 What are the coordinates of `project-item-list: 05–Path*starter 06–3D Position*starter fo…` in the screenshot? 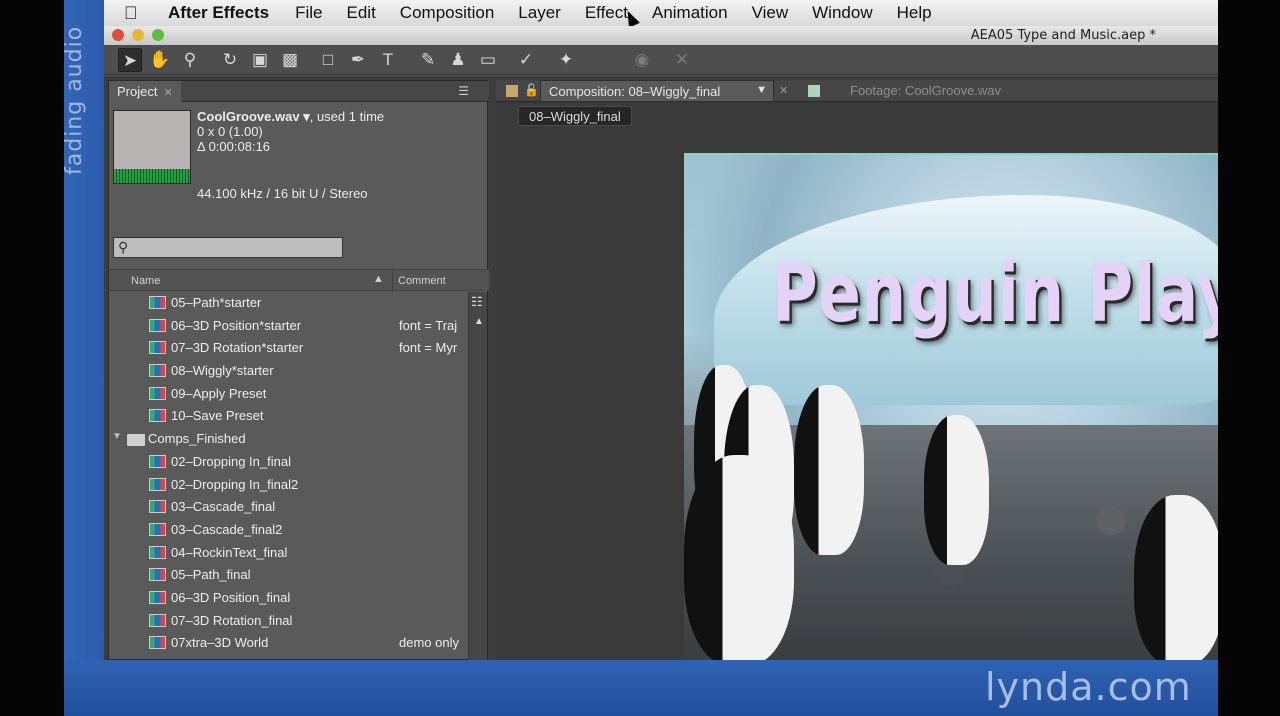 It's located at (289, 472).